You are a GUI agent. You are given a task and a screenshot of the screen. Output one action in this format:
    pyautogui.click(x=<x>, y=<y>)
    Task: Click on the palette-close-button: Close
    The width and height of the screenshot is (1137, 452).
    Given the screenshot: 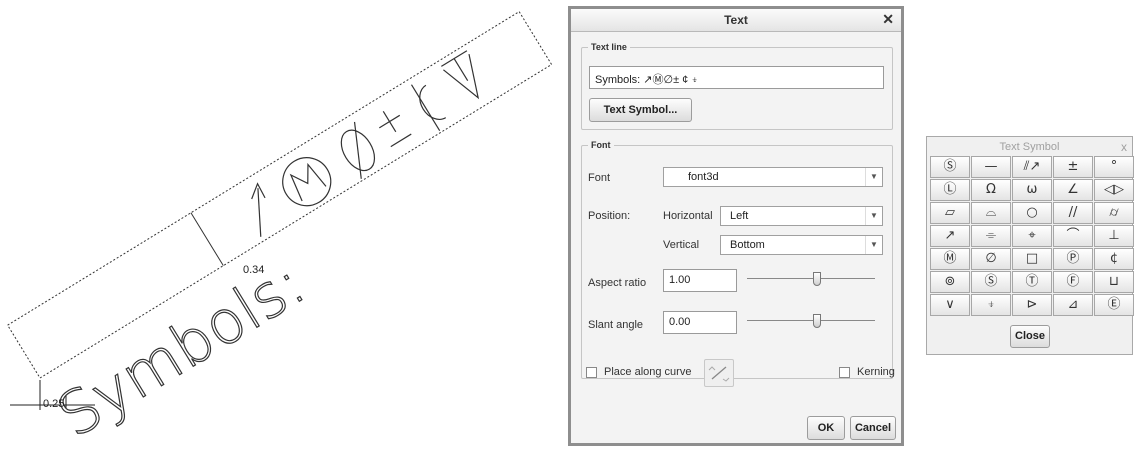 What is the action you would take?
    pyautogui.click(x=1030, y=336)
    